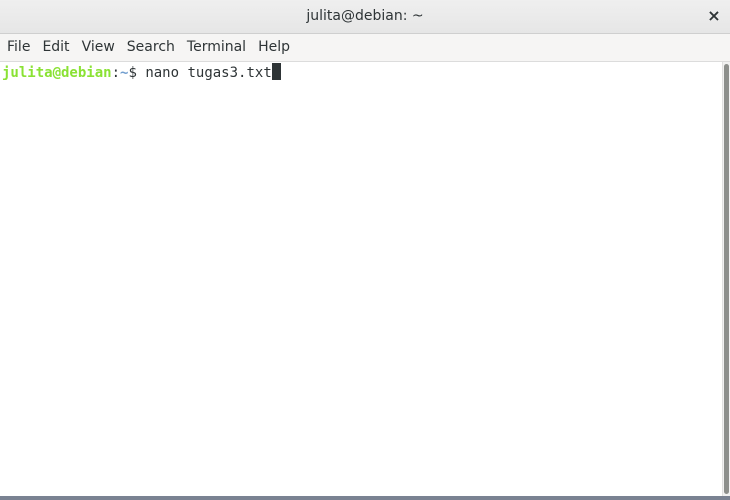  What do you see at coordinates (57, 73) in the screenshot?
I see `prompt-user-host: julita@debian` at bounding box center [57, 73].